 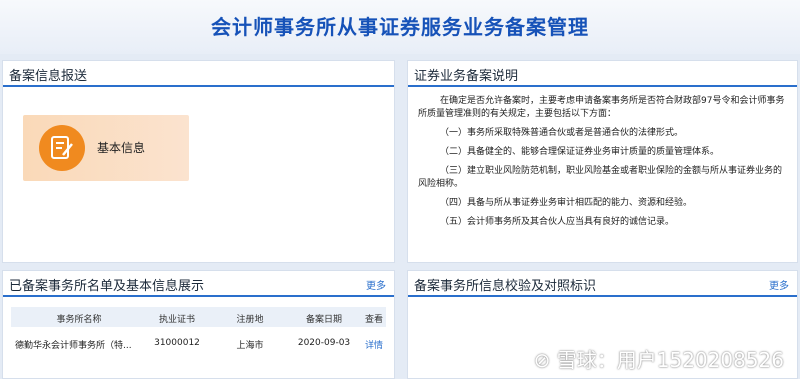 What do you see at coordinates (107, 286) in the screenshot?
I see `firm-list-panel-title: 已备案事务所名单及基本信息展示` at bounding box center [107, 286].